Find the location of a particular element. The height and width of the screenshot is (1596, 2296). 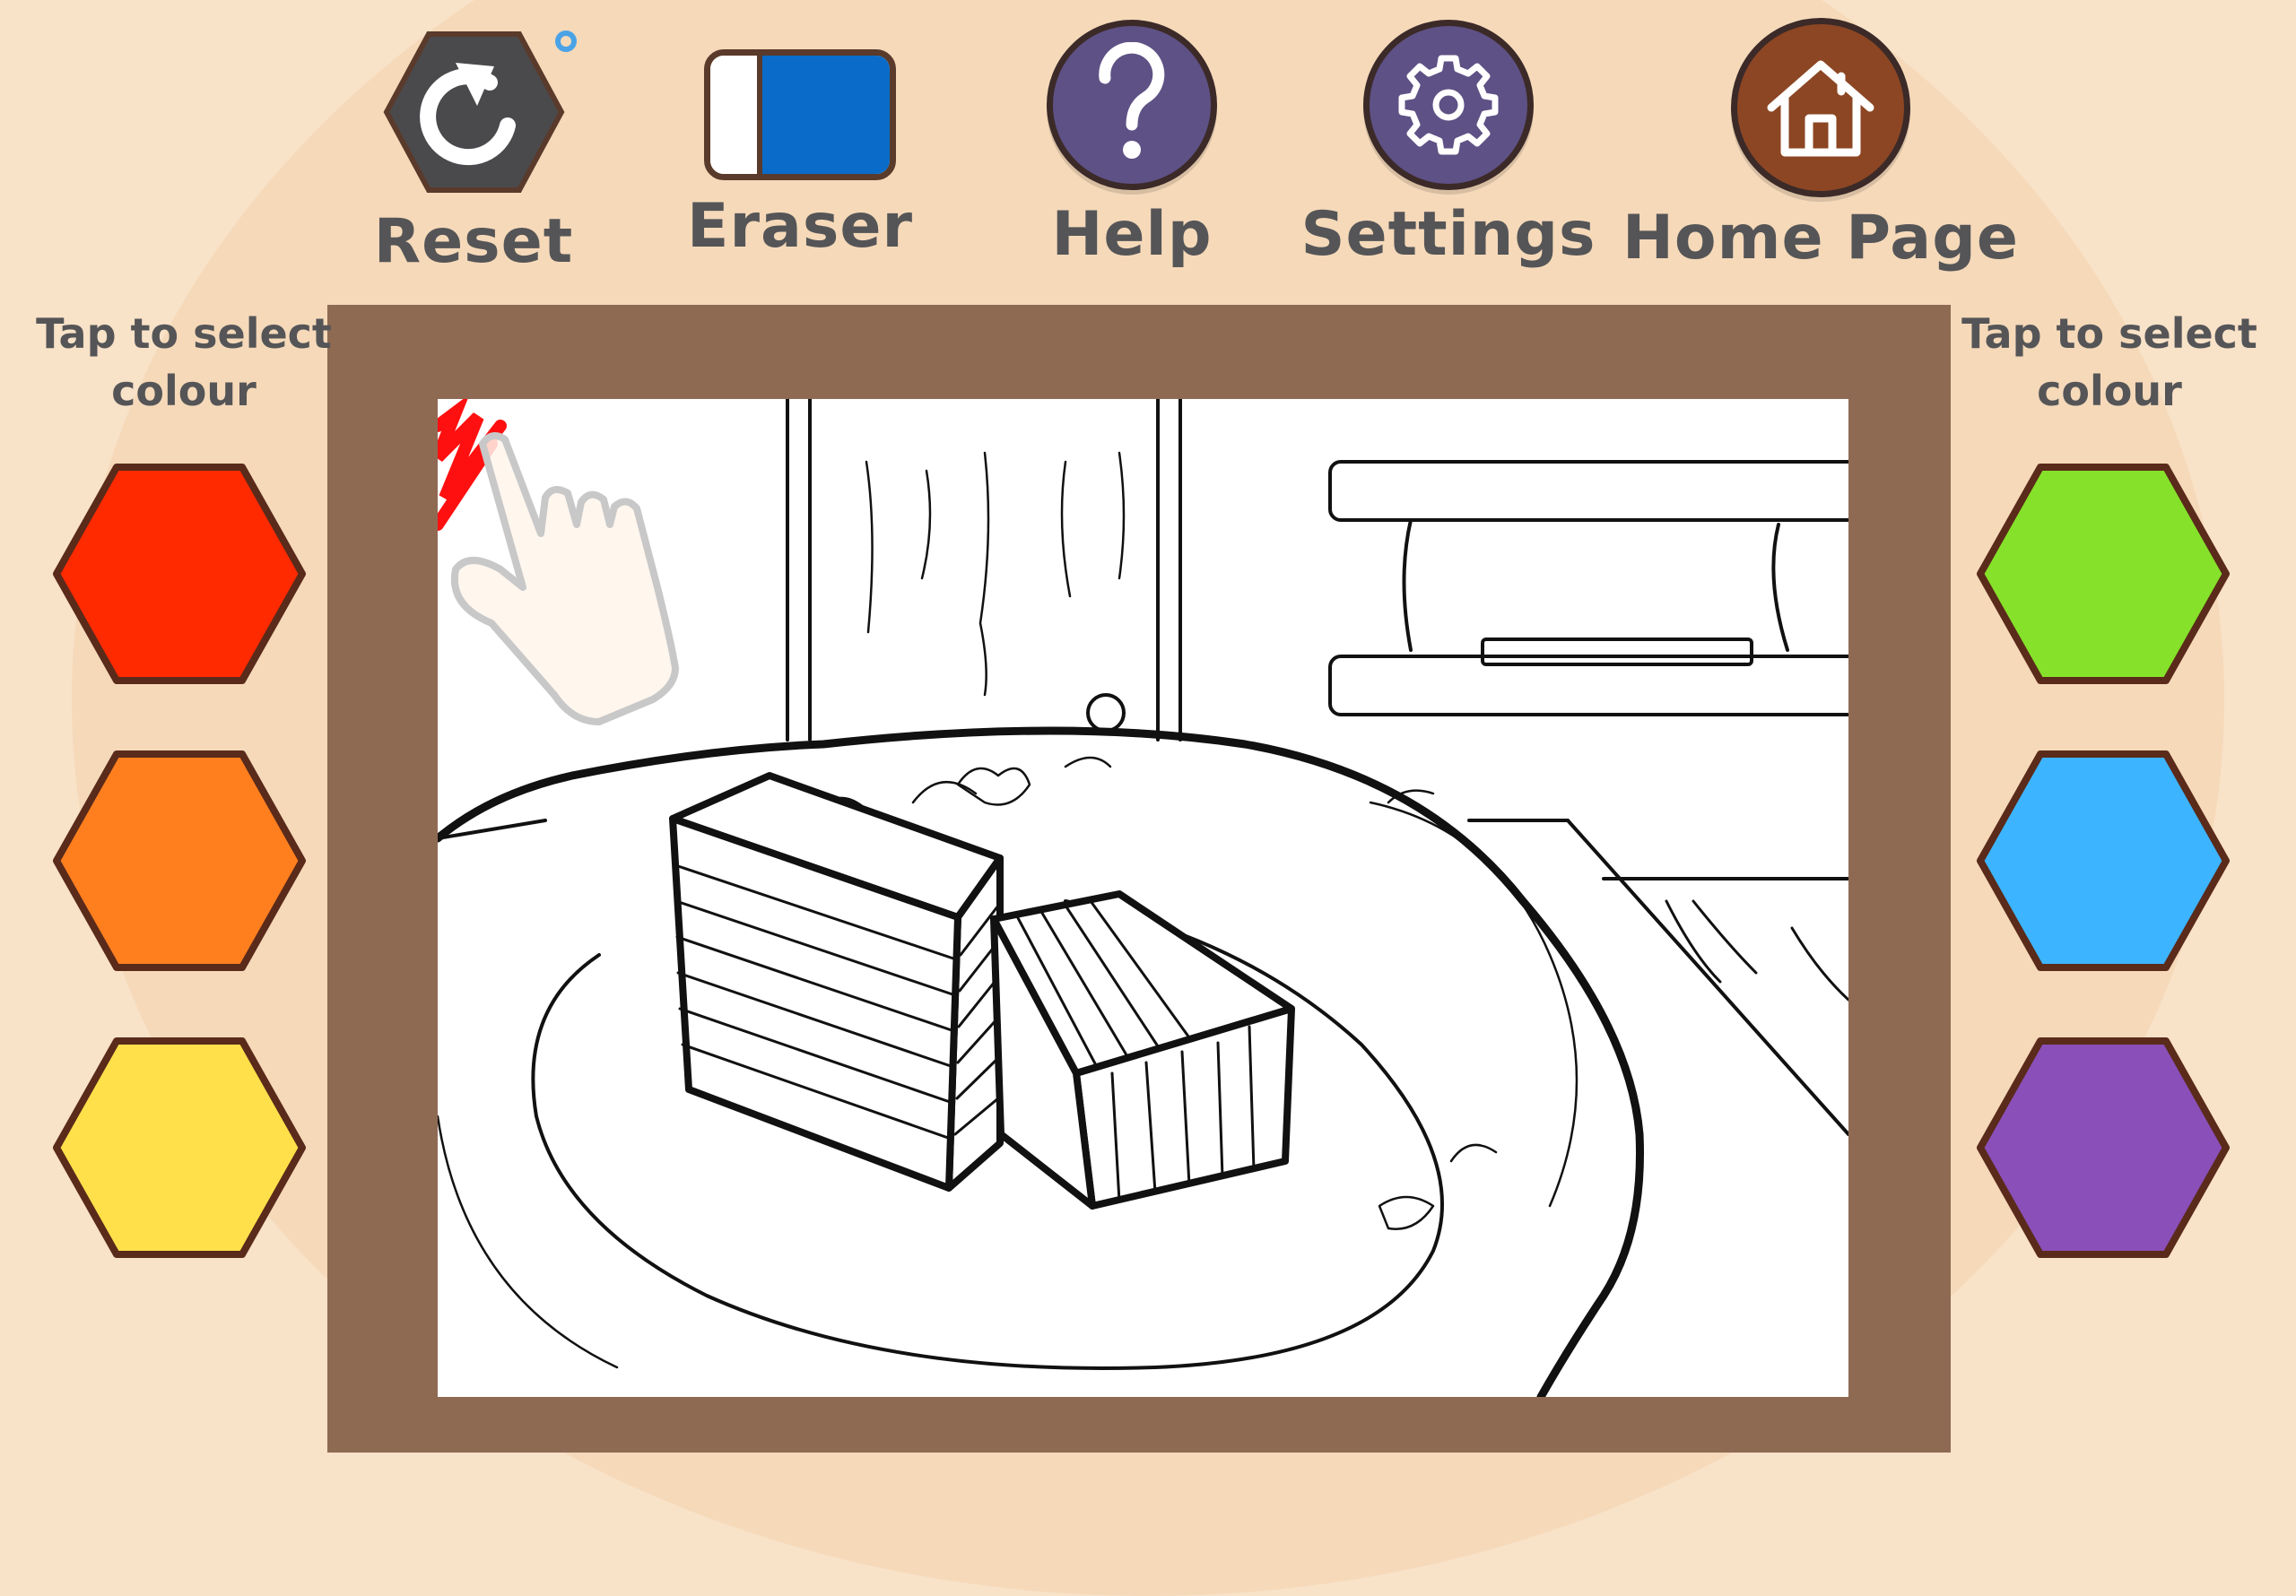

help-button: Help is located at coordinates (1131, 145).